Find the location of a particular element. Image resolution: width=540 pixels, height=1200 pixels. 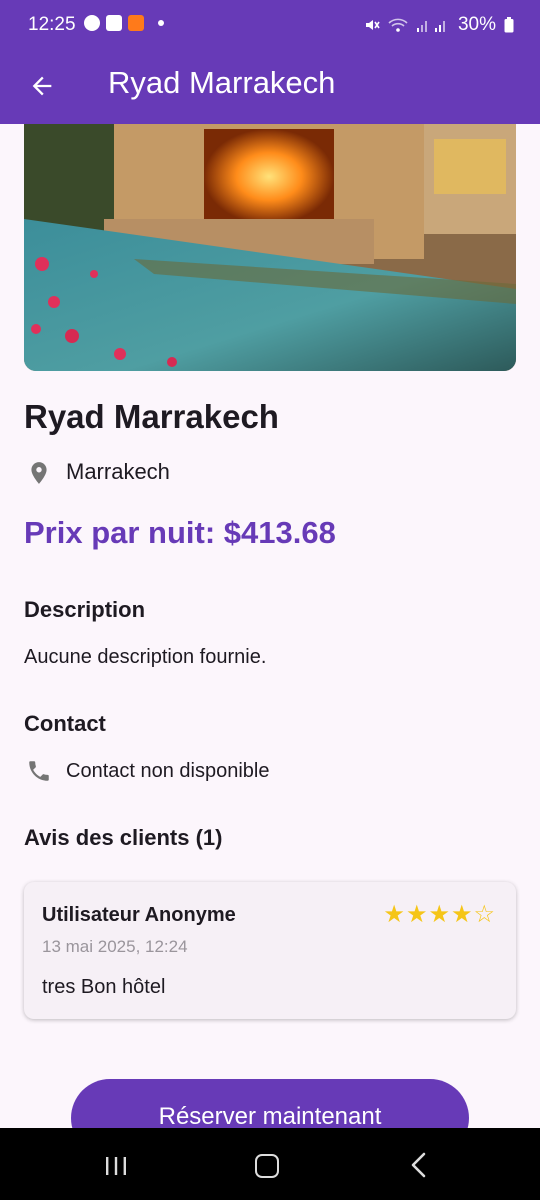

battery-icon is located at coordinates (509, 25).